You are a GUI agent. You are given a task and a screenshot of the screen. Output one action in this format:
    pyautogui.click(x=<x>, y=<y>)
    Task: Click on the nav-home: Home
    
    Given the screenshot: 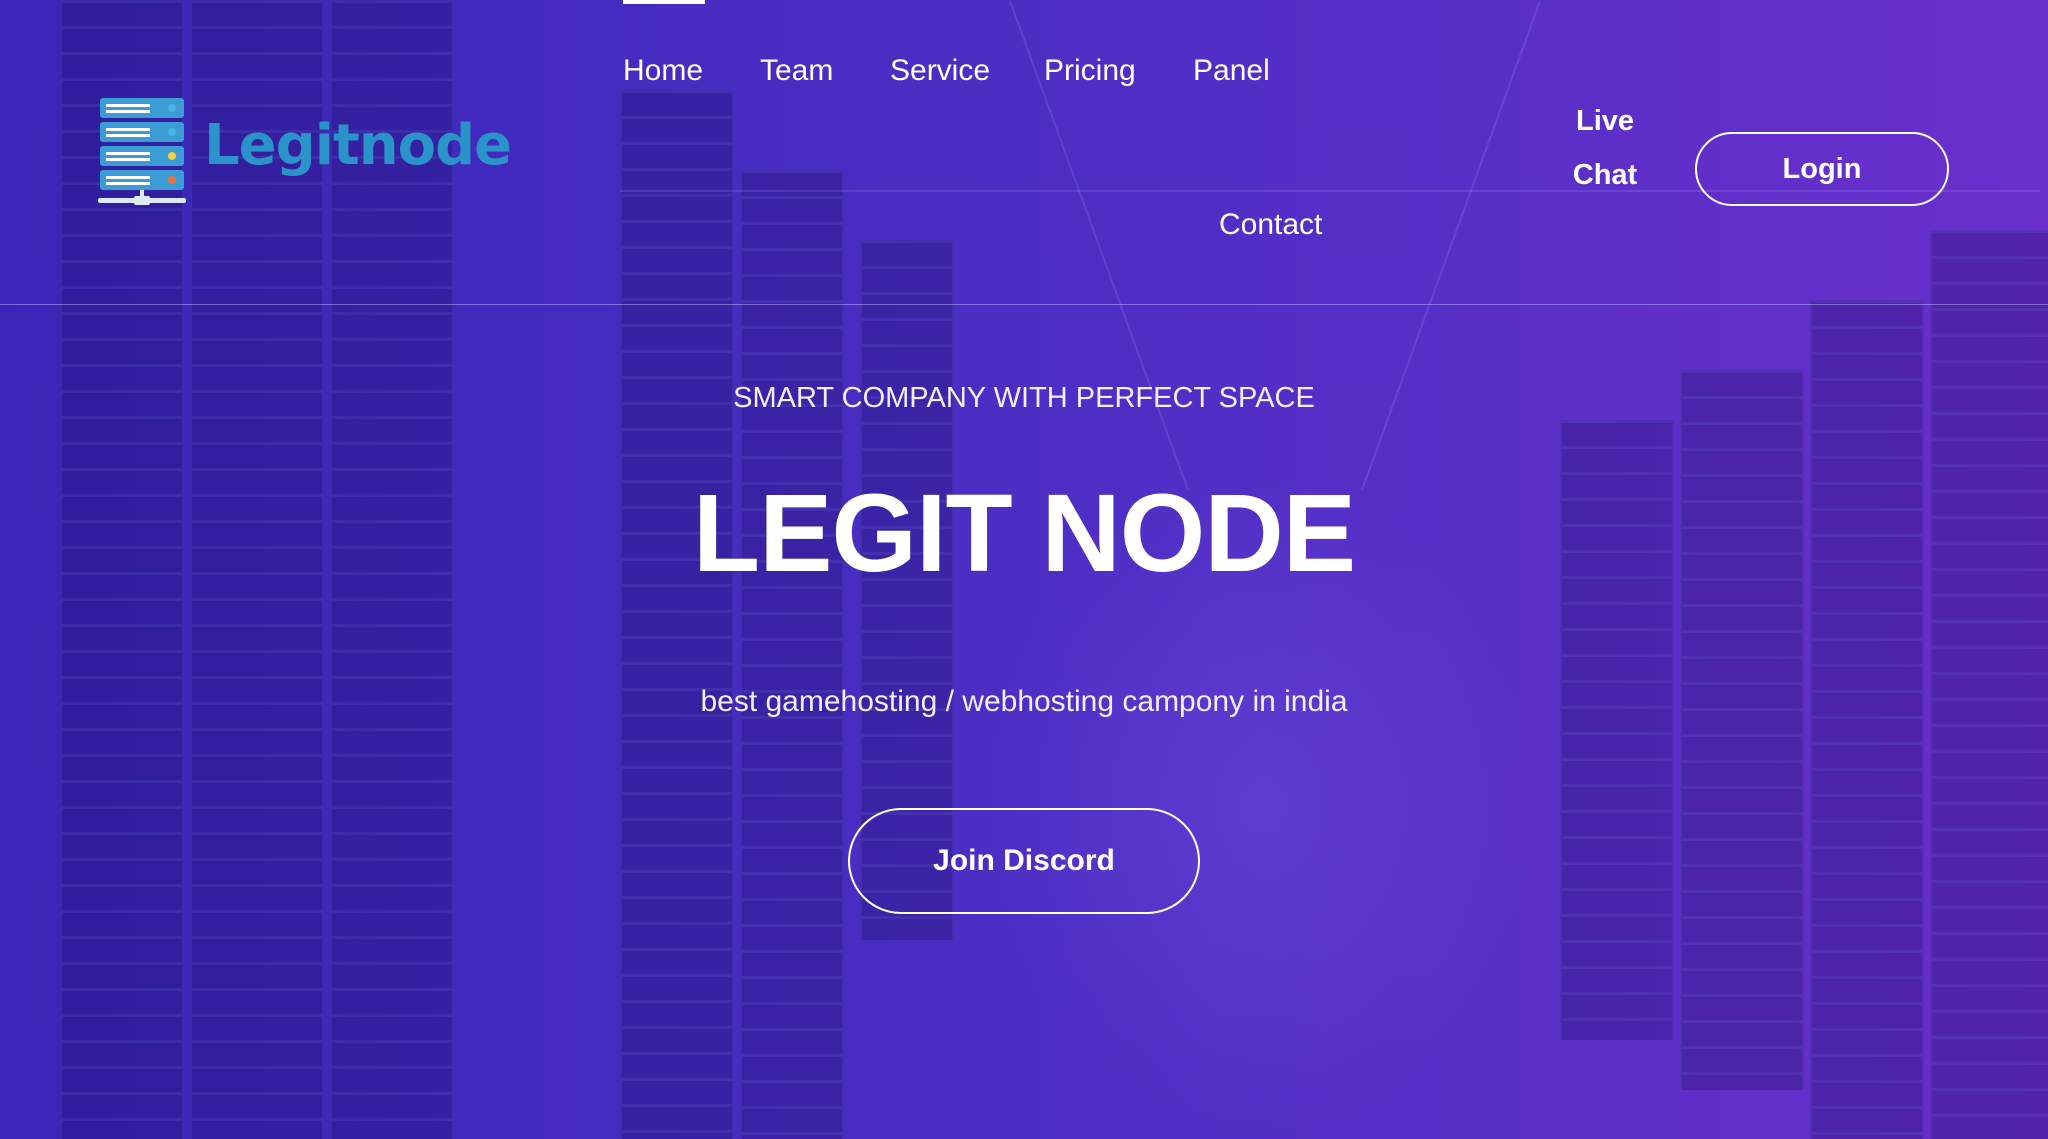 What is the action you would take?
    pyautogui.click(x=663, y=71)
    